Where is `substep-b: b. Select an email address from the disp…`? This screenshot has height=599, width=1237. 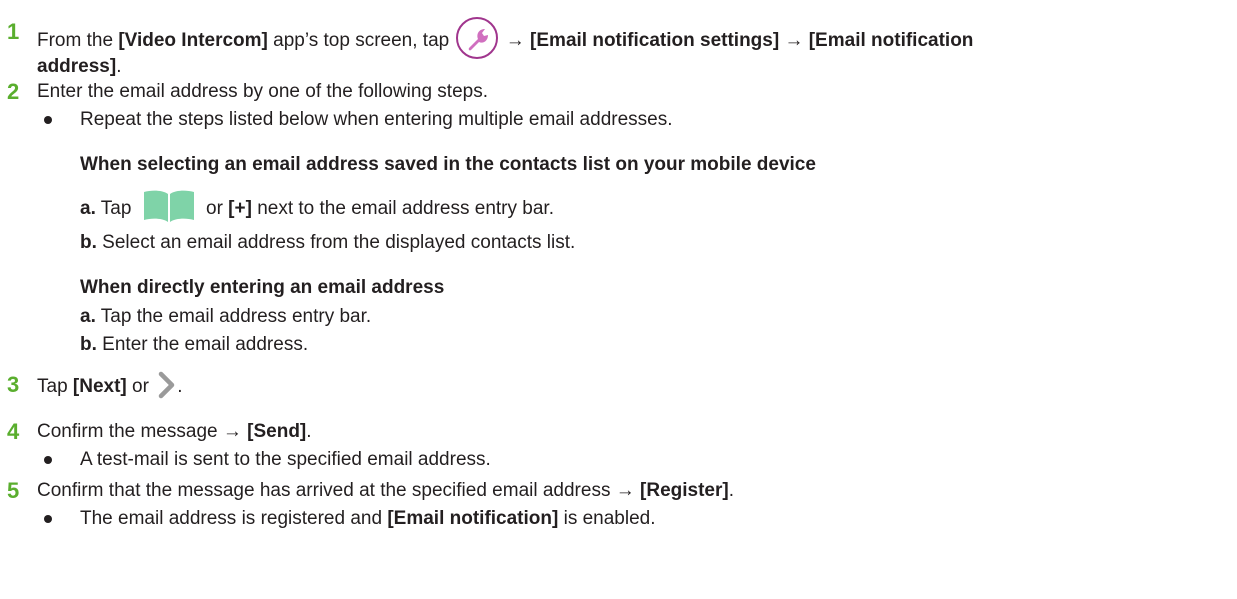 substep-b: b. Select an email address from the disp… is located at coordinates (328, 242).